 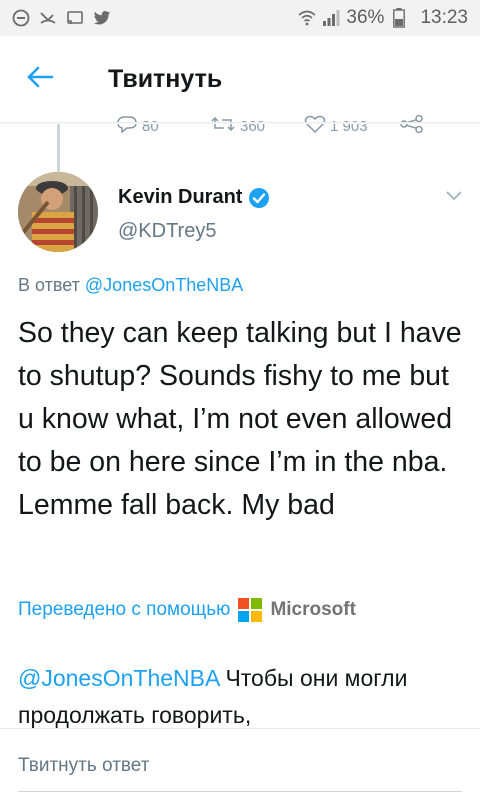 What do you see at coordinates (58, 147) in the screenshot?
I see `thread-connector-line` at bounding box center [58, 147].